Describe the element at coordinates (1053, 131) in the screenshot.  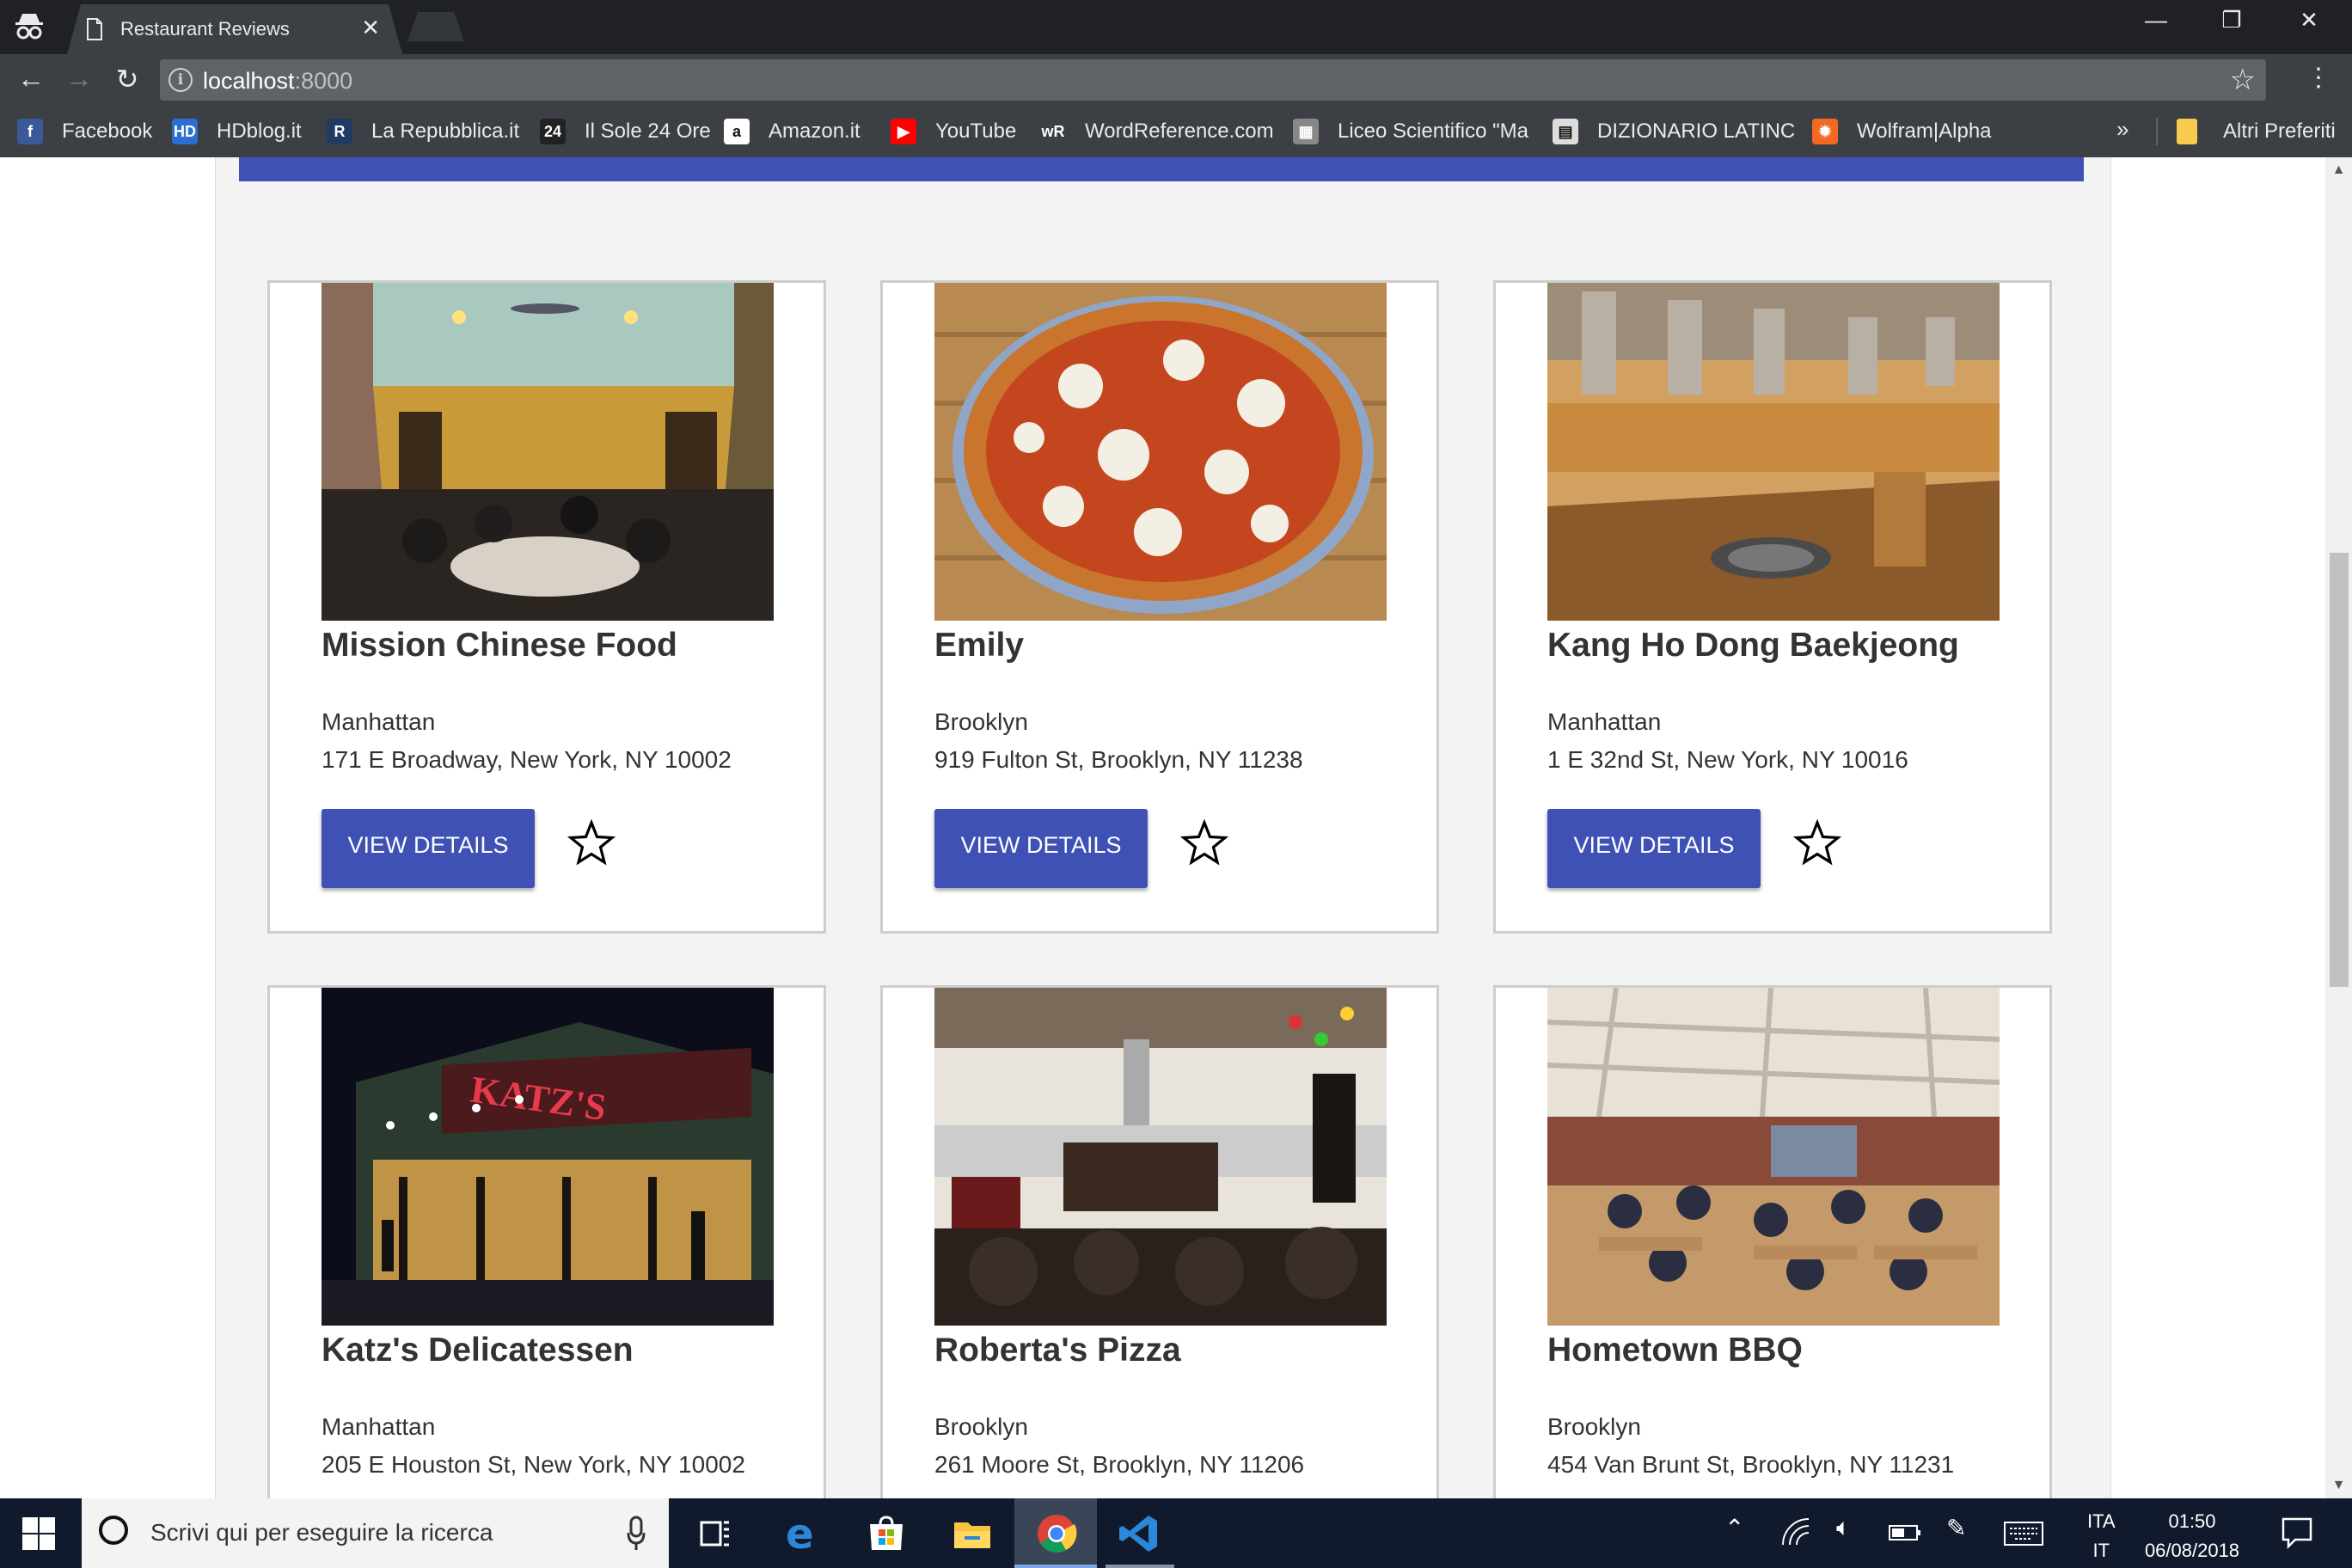
I see `wordreference-icon: wR` at that location.